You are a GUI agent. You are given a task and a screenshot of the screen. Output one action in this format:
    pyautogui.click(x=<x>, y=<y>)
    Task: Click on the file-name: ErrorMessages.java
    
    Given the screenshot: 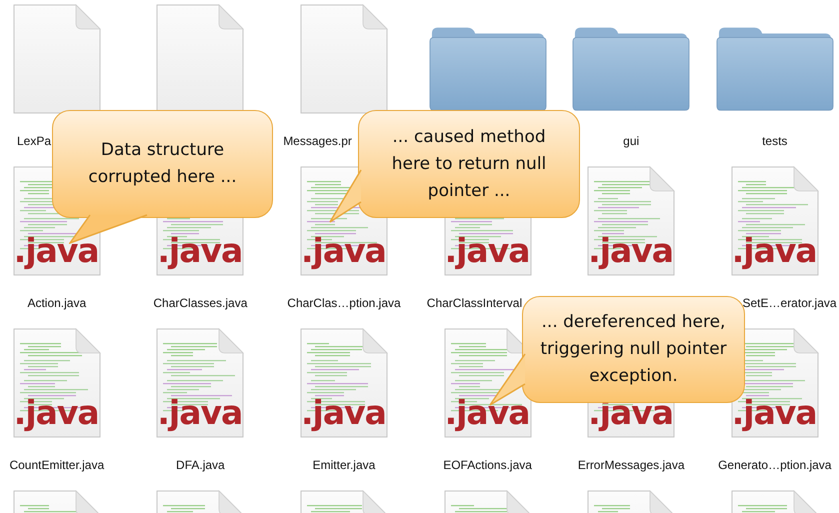 What is the action you would take?
    pyautogui.click(x=631, y=465)
    